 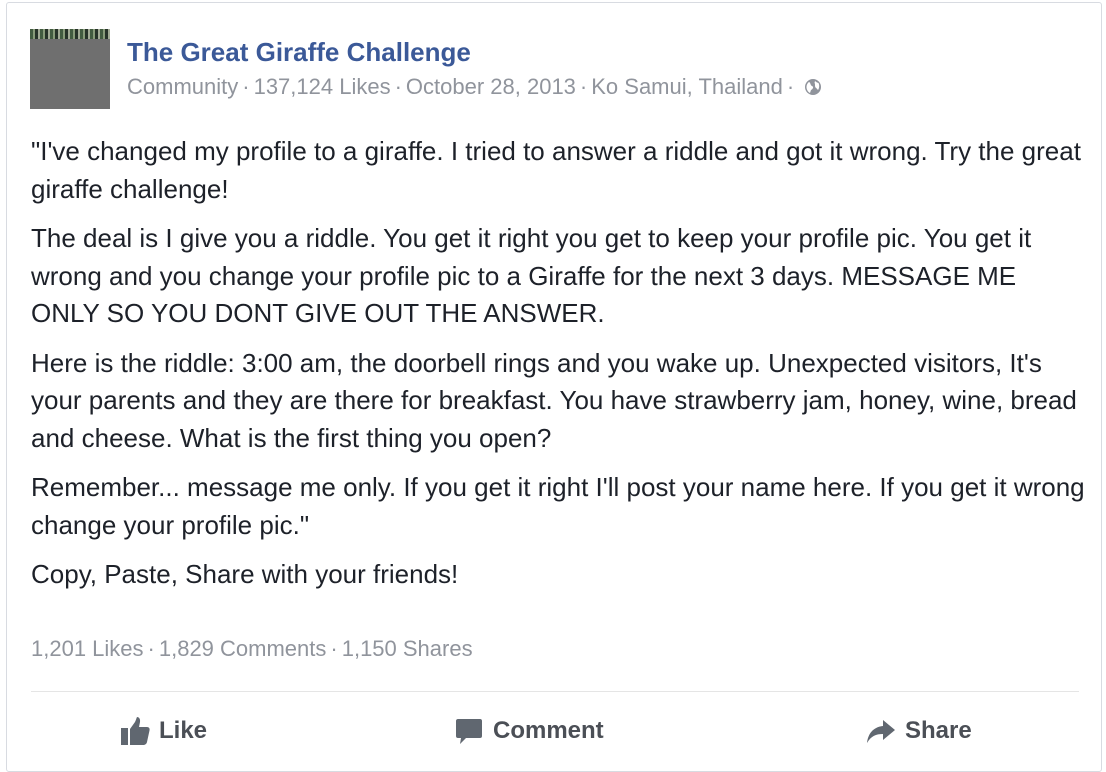 What do you see at coordinates (135, 731) in the screenshot?
I see `thumbs-up-icon` at bounding box center [135, 731].